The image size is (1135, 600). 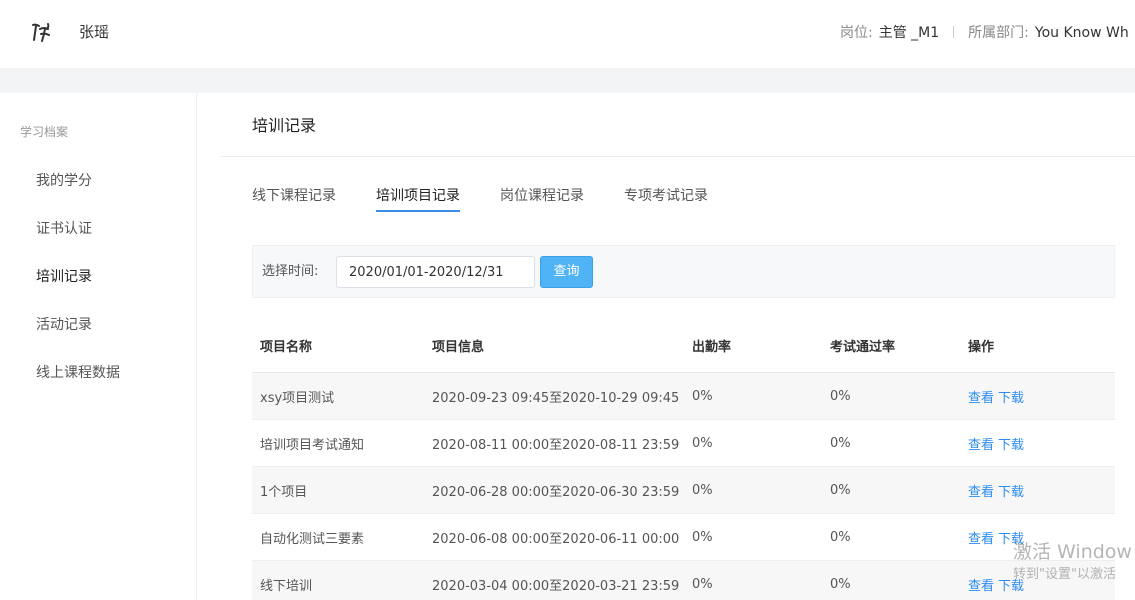 I want to click on column-header-info: 项目信息, so click(x=458, y=347).